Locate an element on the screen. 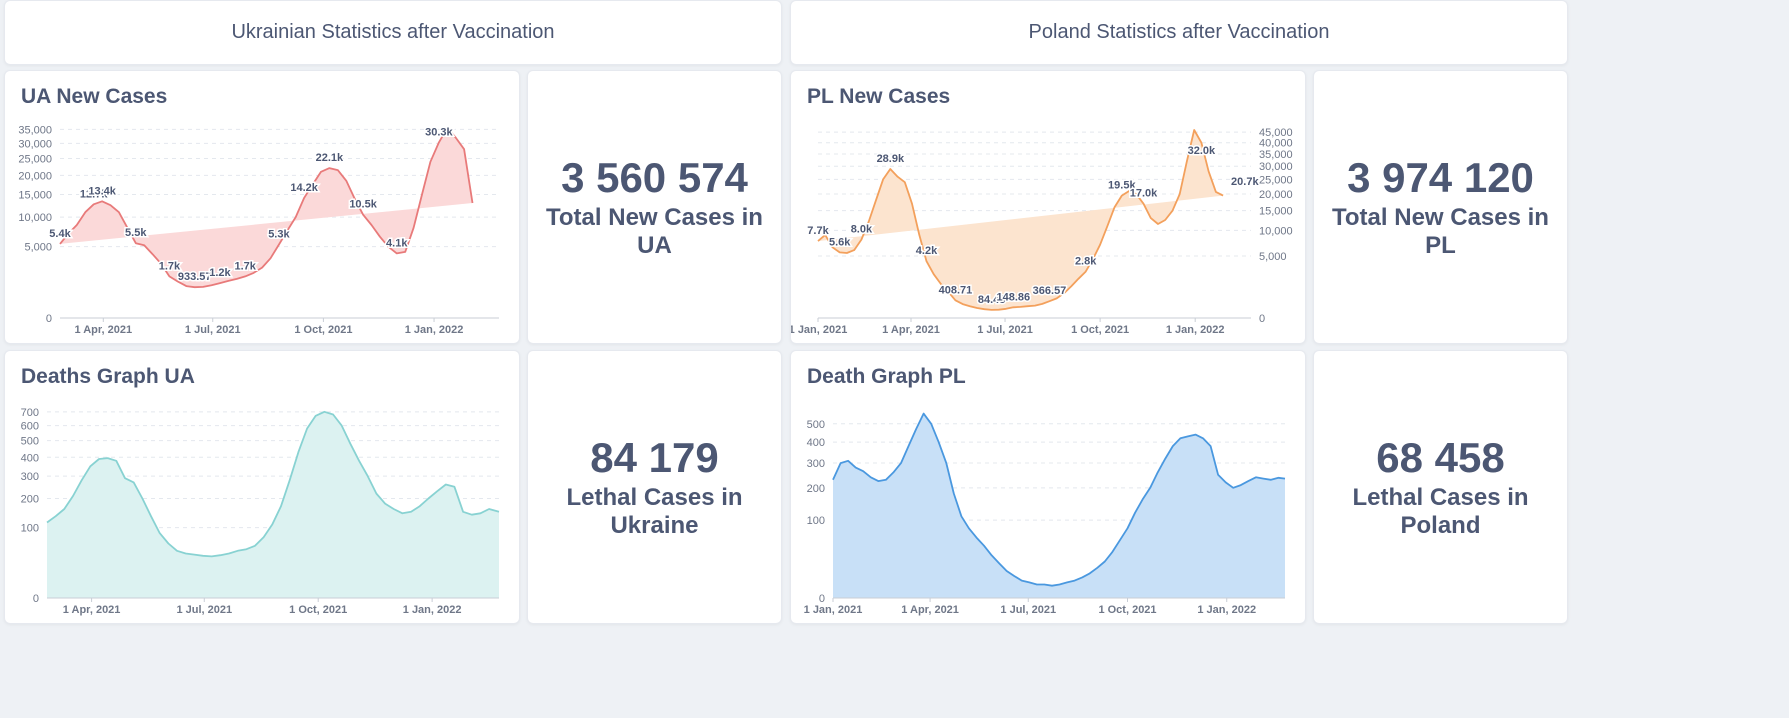  ua-section-title: Ukrainian Statistics after Vaccination is located at coordinates (393, 32).